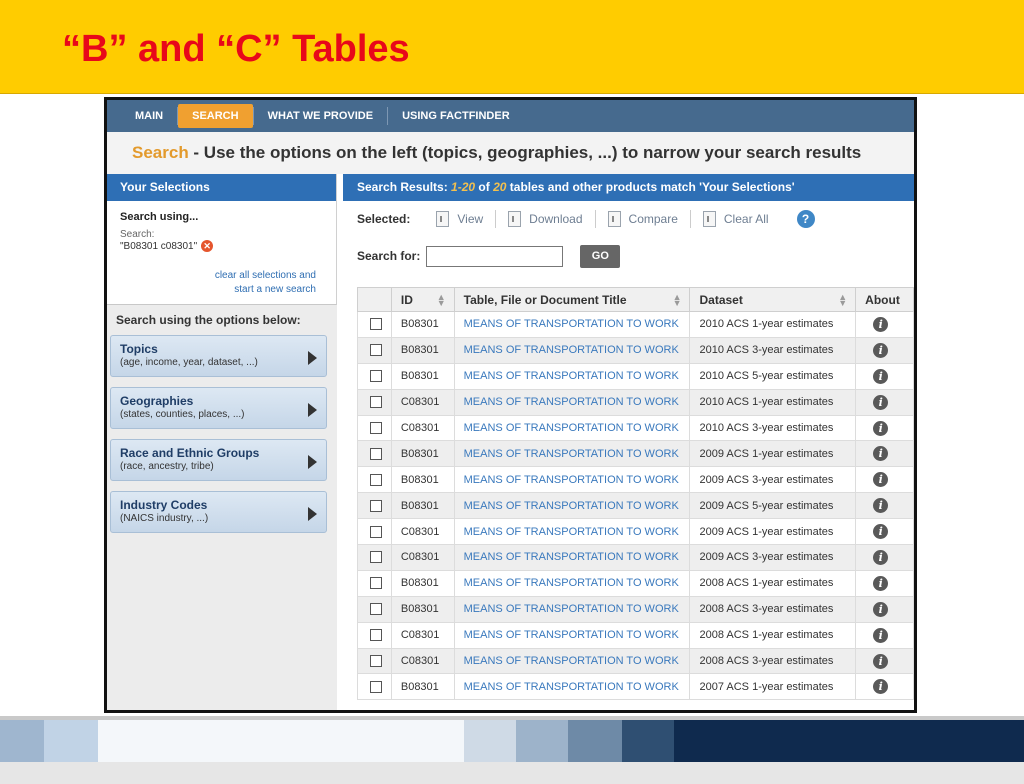 The height and width of the screenshot is (784, 1024). What do you see at coordinates (215, 116) in the screenshot?
I see `nav-search: SEARCH` at bounding box center [215, 116].